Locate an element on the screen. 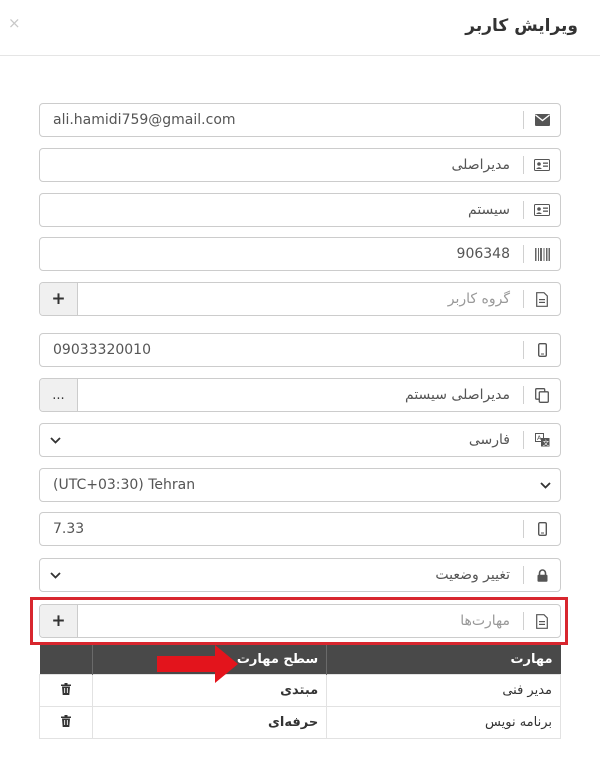 This screenshot has height=769, width=600. email-value: ali.hamidi759@gmail.com is located at coordinates (144, 120).